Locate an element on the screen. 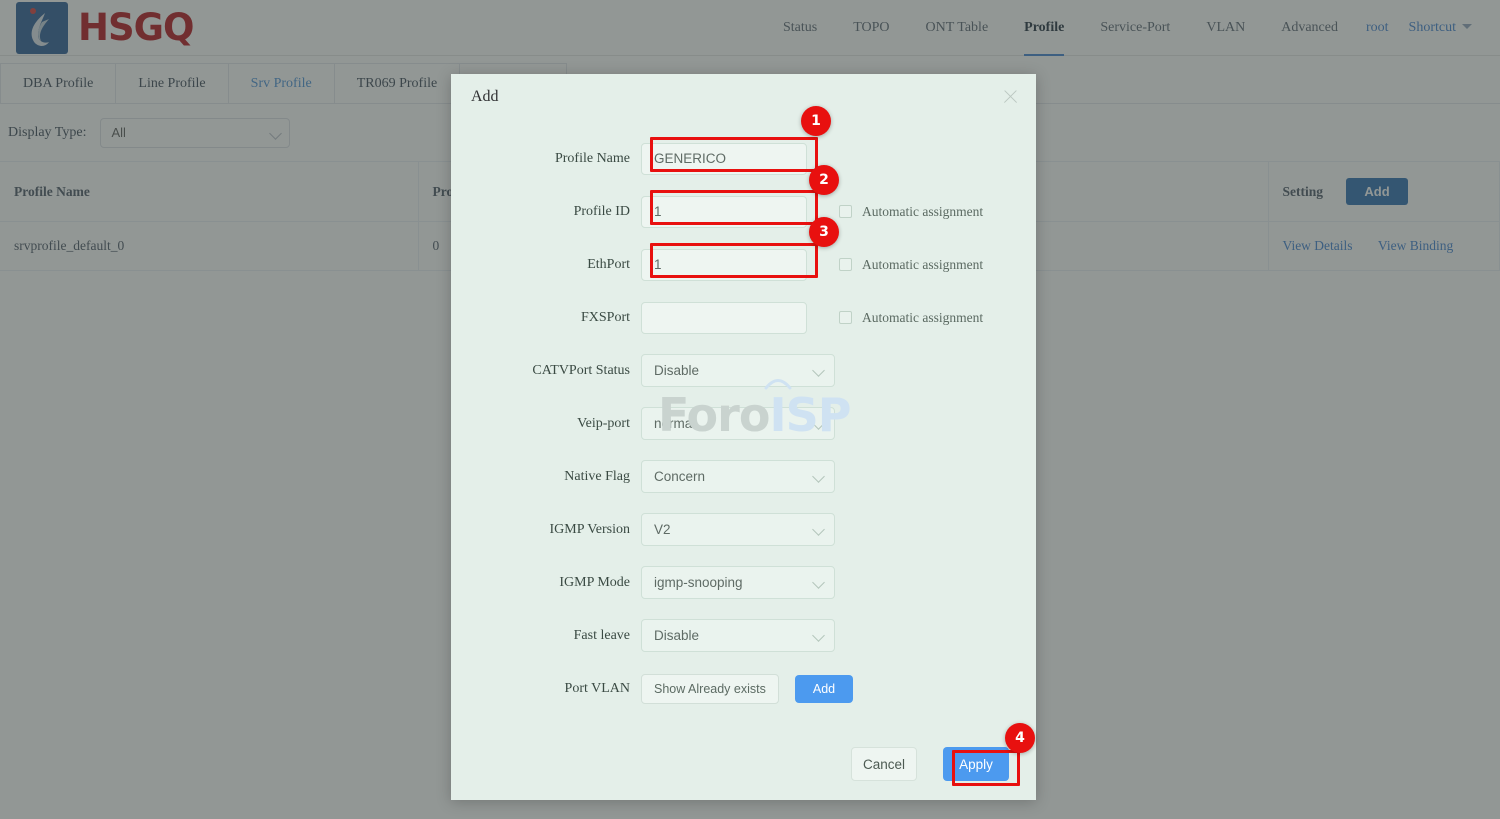 This screenshot has width=1500, height=819. ethport-auto-assign: Automatic assignment is located at coordinates (911, 265).